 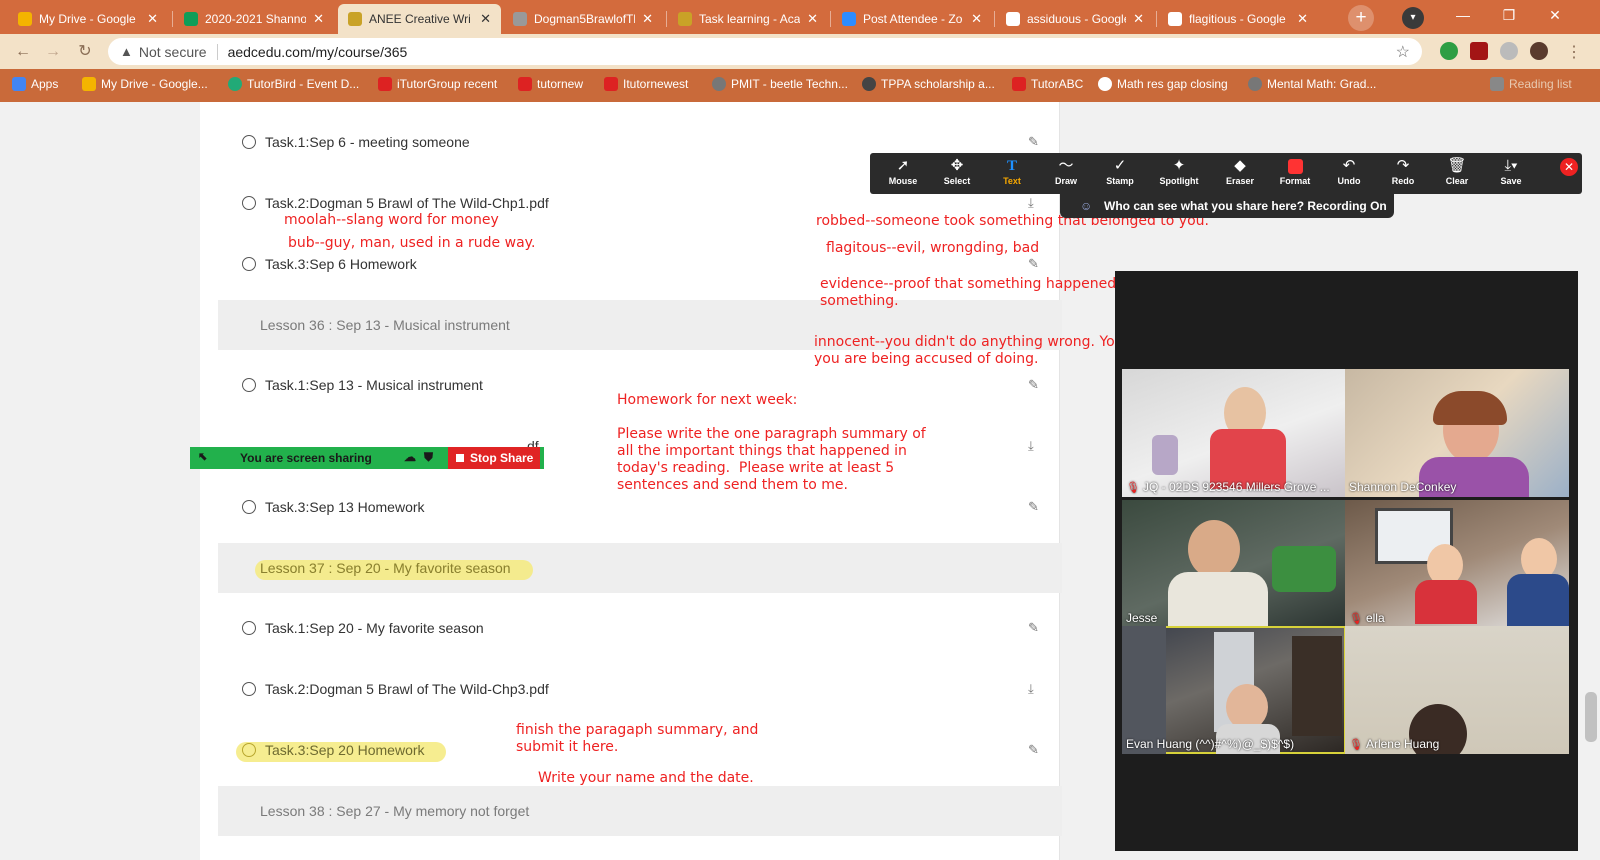 I want to click on redo-button: ↷ Redo, so click(x=1403, y=171).